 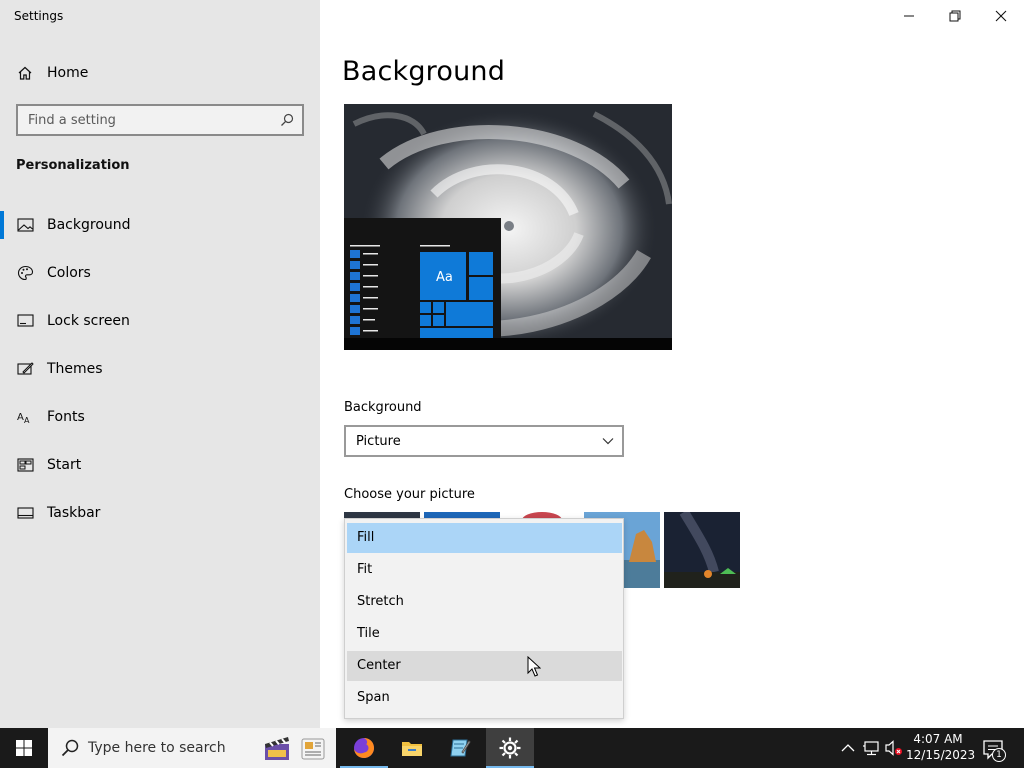 I want to click on taskbar-icon, so click(x=25, y=513).